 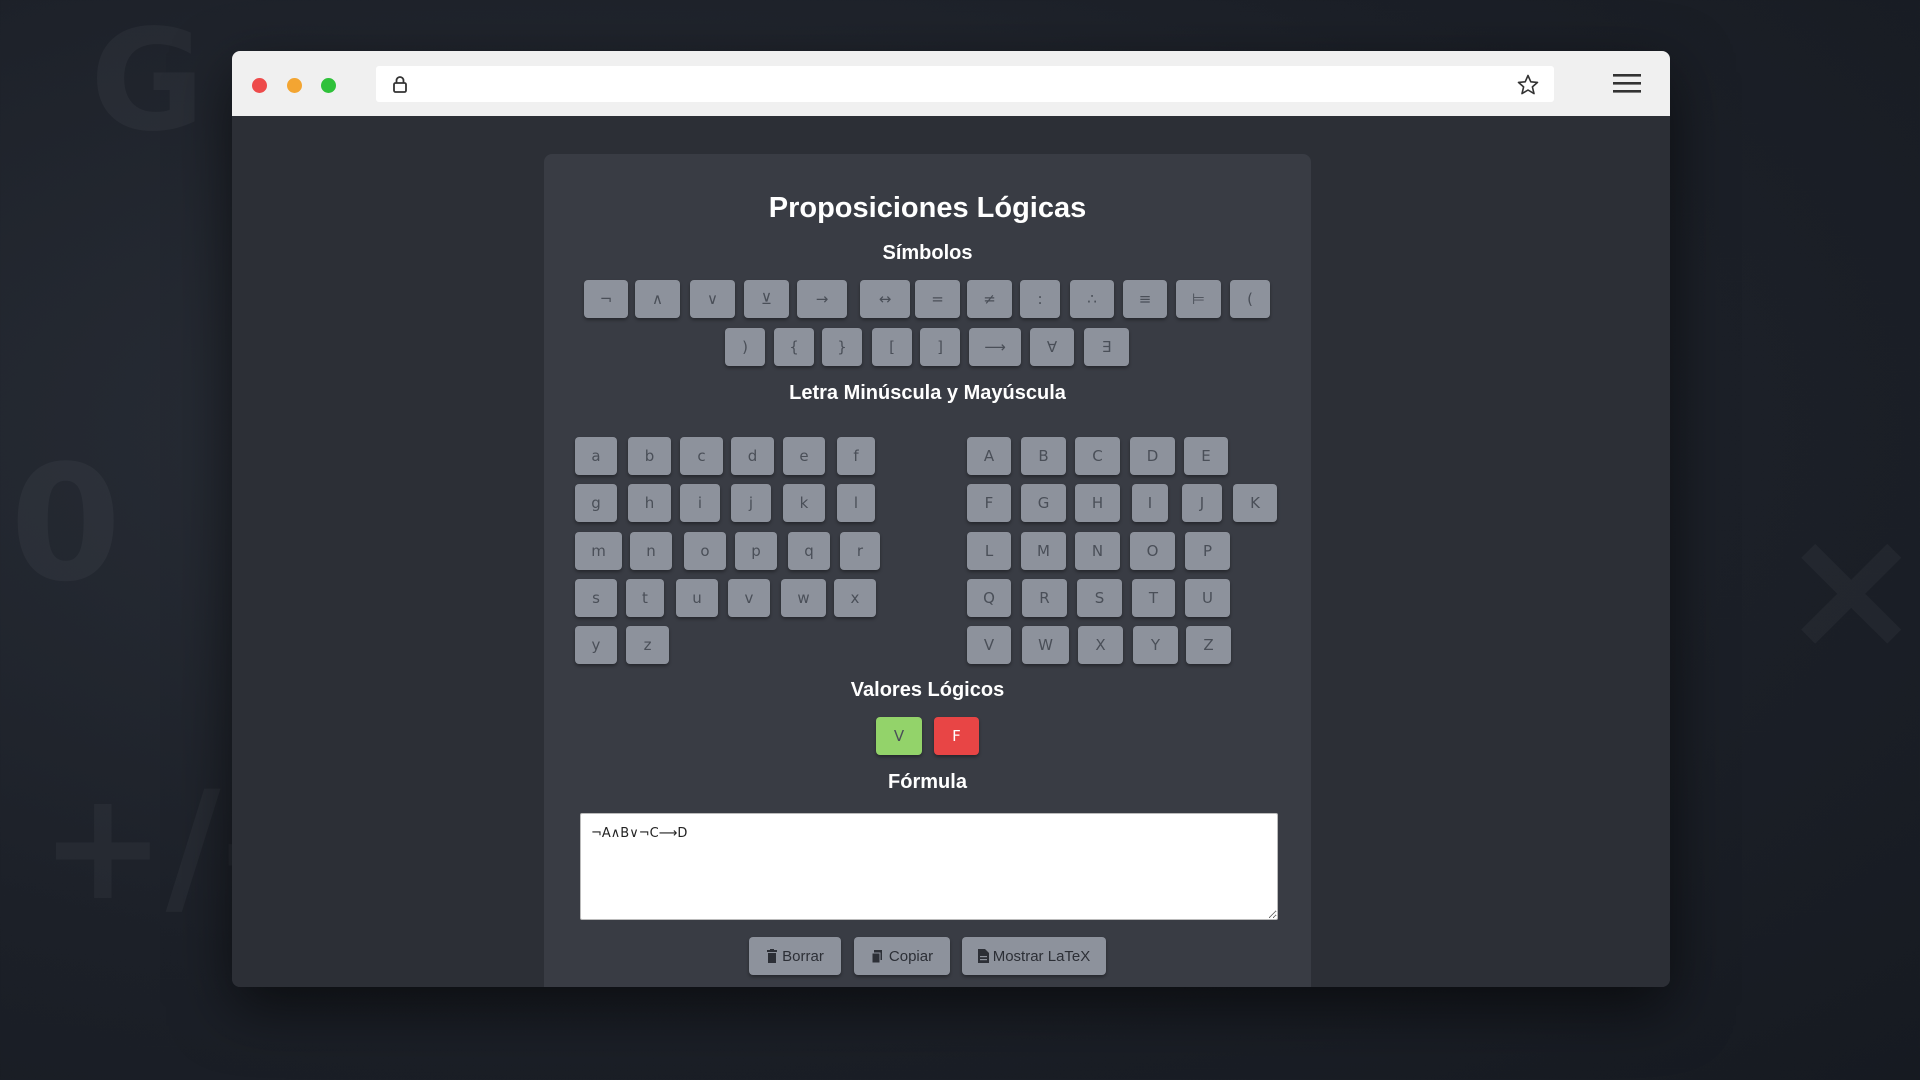 I want to click on minimize-window-button, so click(x=294, y=85).